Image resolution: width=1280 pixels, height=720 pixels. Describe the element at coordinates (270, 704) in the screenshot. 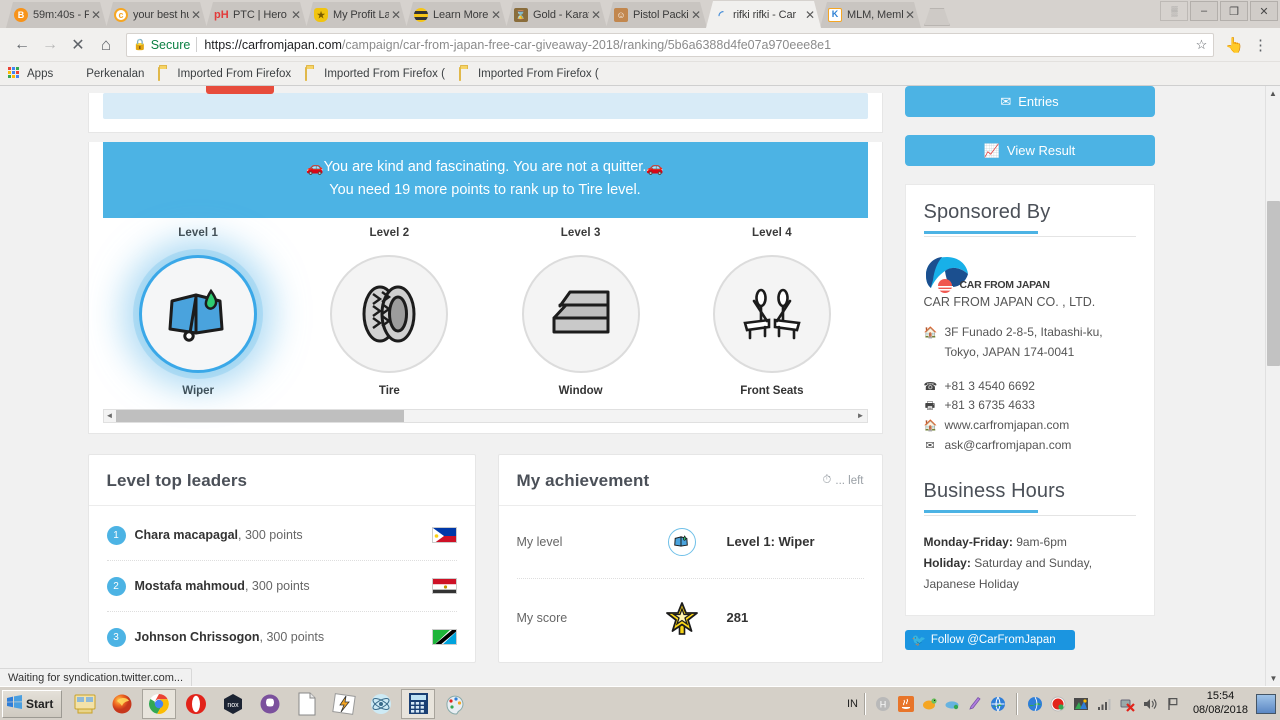

I see `viber-icon` at that location.